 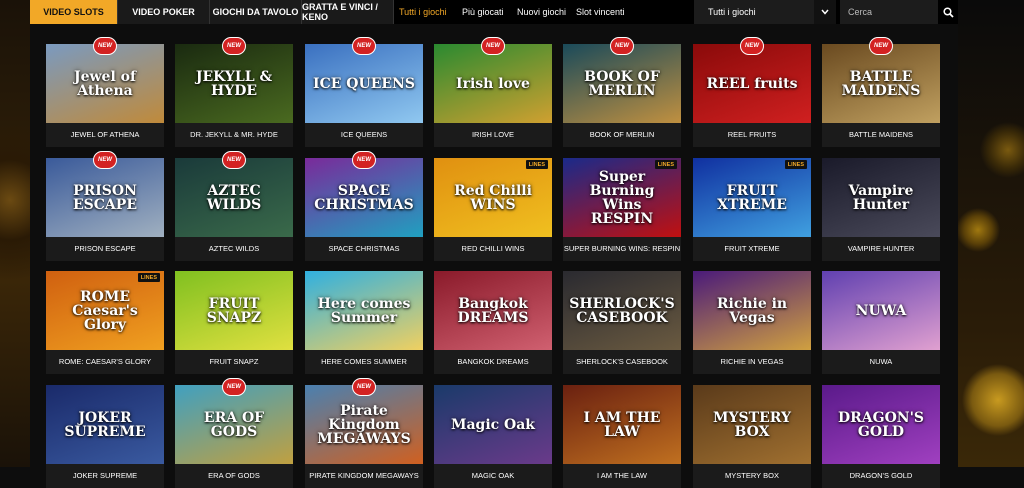 I want to click on game-thumbnail: Vampire Hunter, so click(x=881, y=197).